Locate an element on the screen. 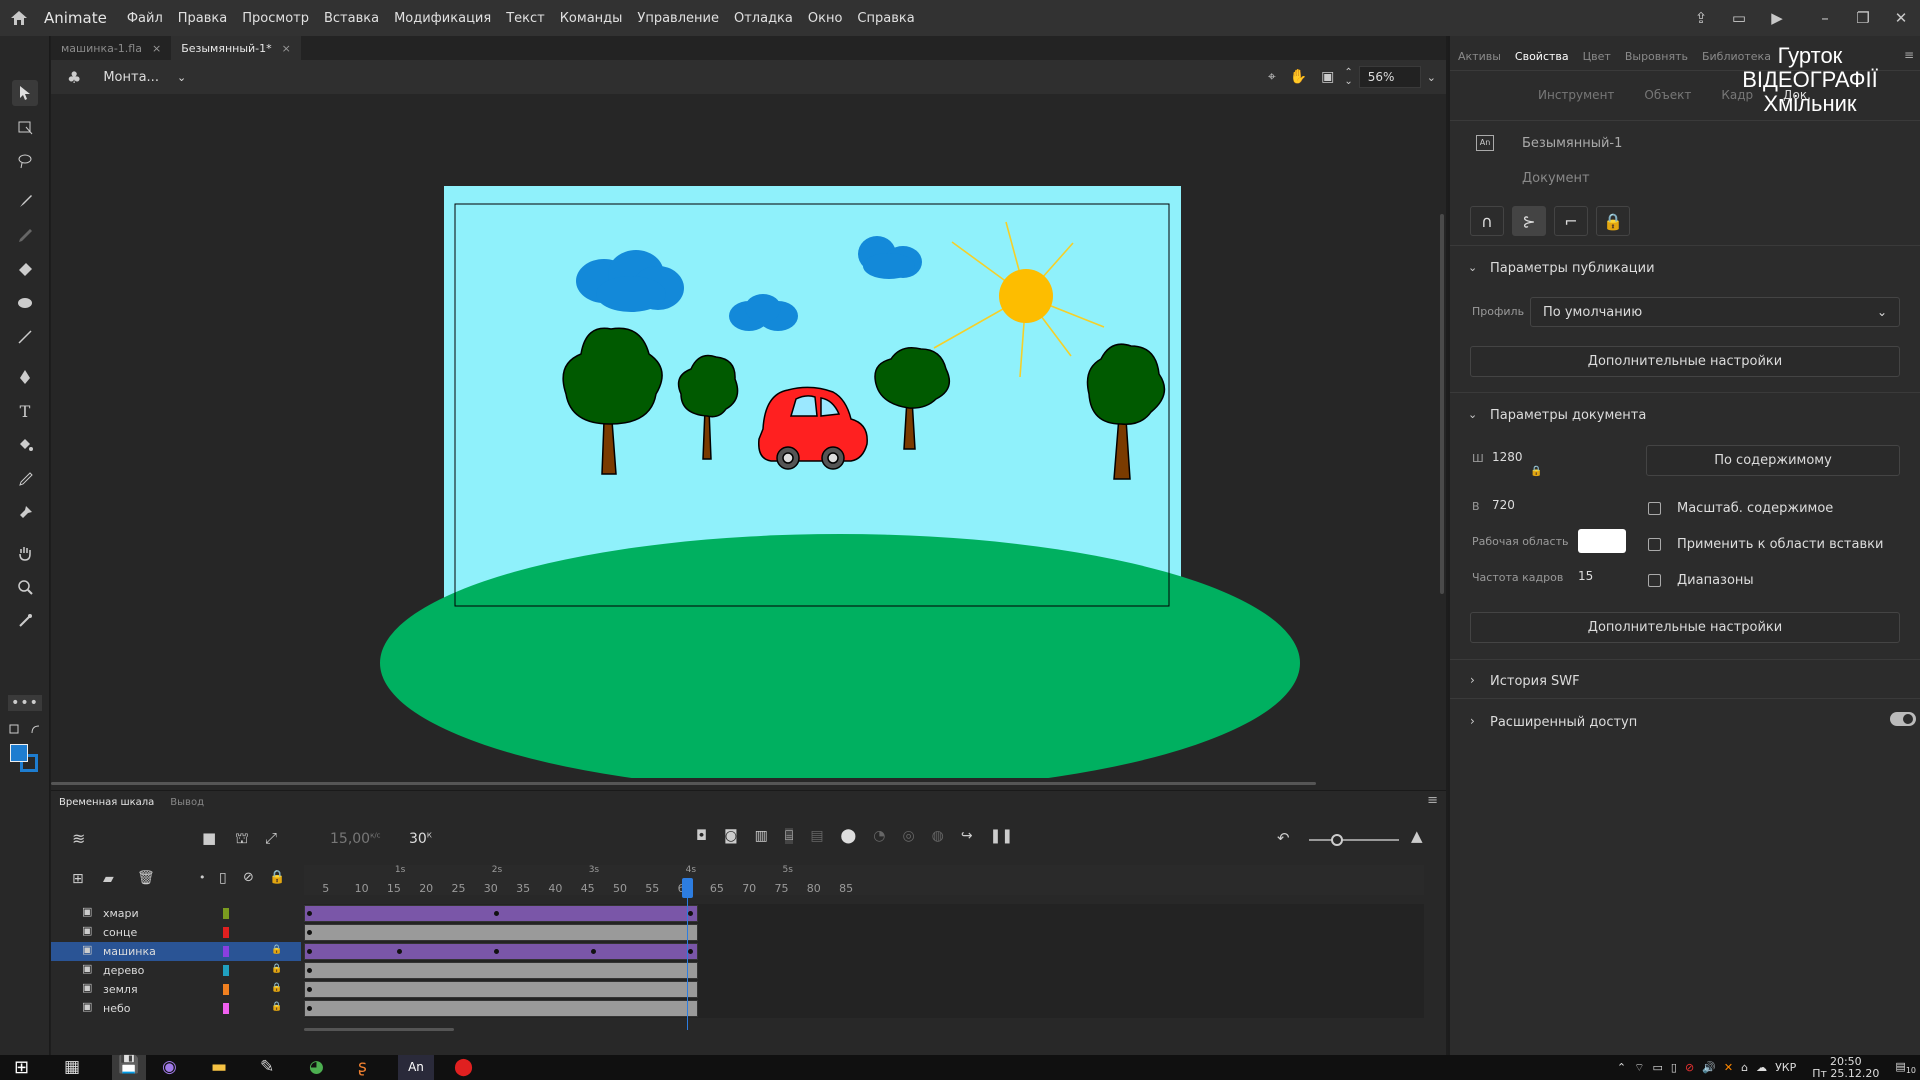  publish-more-settings-button: Дополнительные настройки is located at coordinates (1685, 361).